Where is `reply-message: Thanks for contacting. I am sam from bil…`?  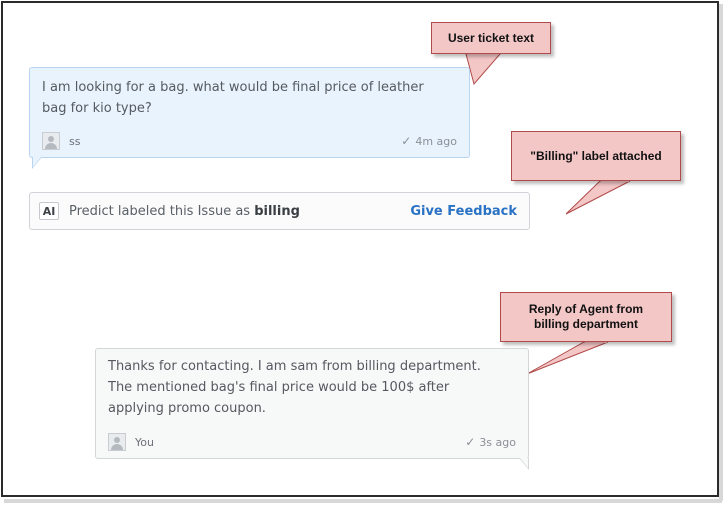 reply-message: Thanks for contacting. I am sam from bil… is located at coordinates (294, 387).